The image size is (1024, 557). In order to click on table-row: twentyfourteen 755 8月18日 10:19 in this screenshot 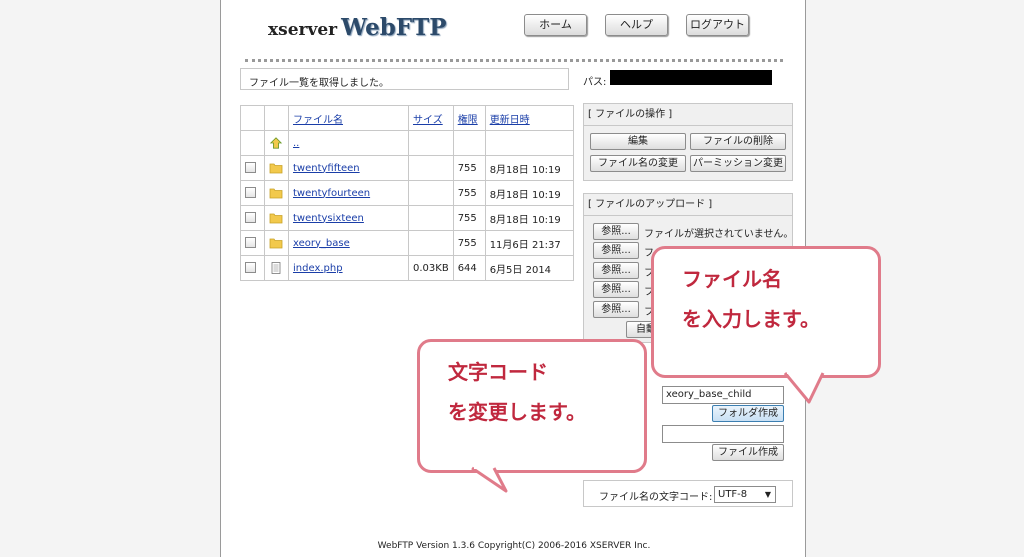, I will do `click(407, 193)`.